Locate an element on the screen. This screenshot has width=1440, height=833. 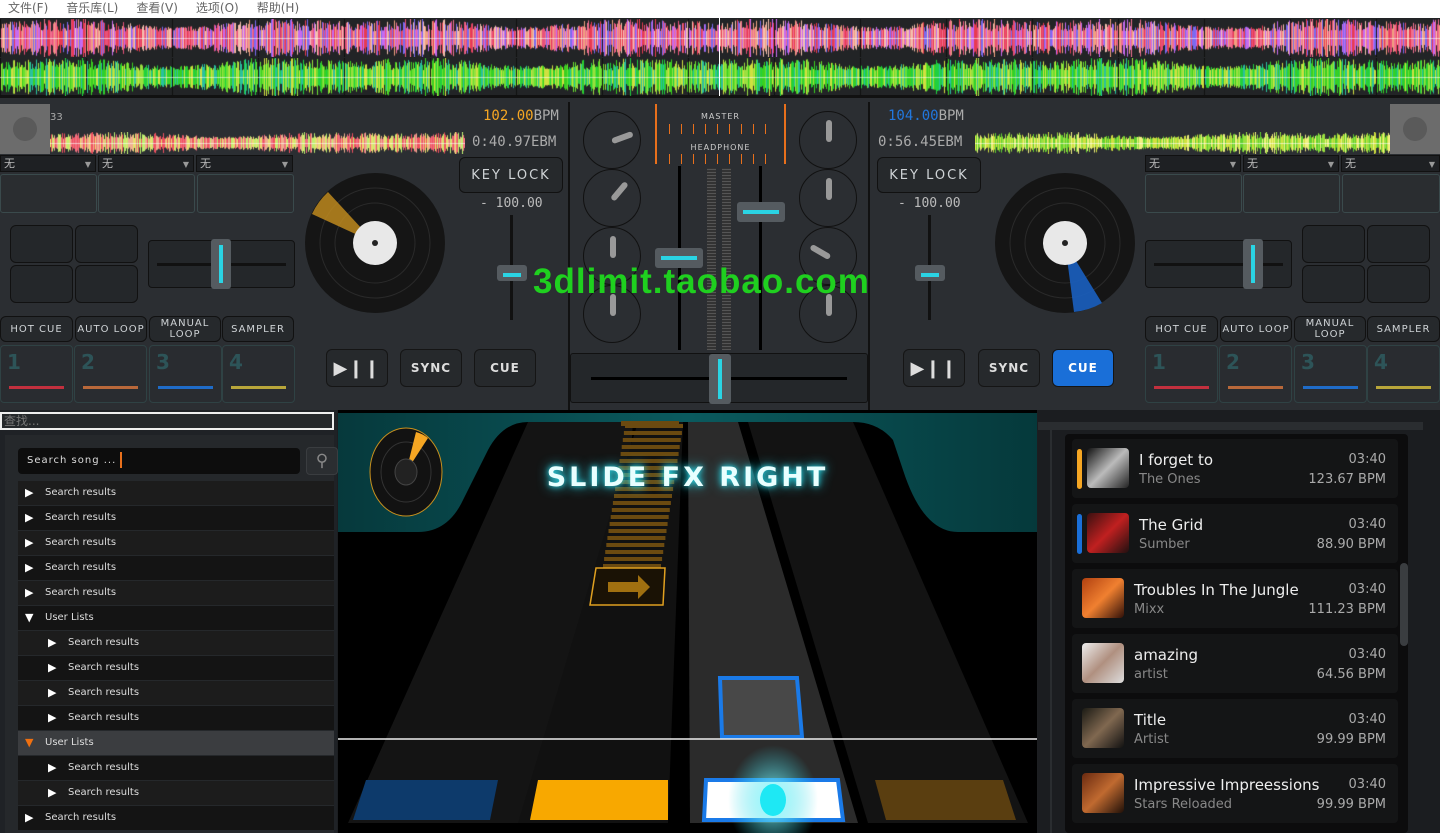
deck-b-mode-hot-cue: HOT CUE is located at coordinates (1181, 329).